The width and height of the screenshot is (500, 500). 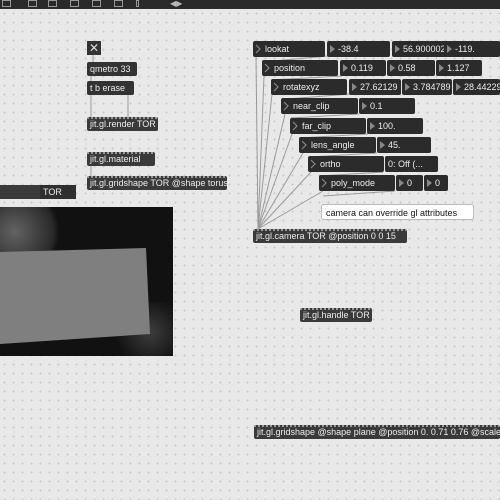 I want to click on position-x-number: 0.119, so click(x=363, y=68).